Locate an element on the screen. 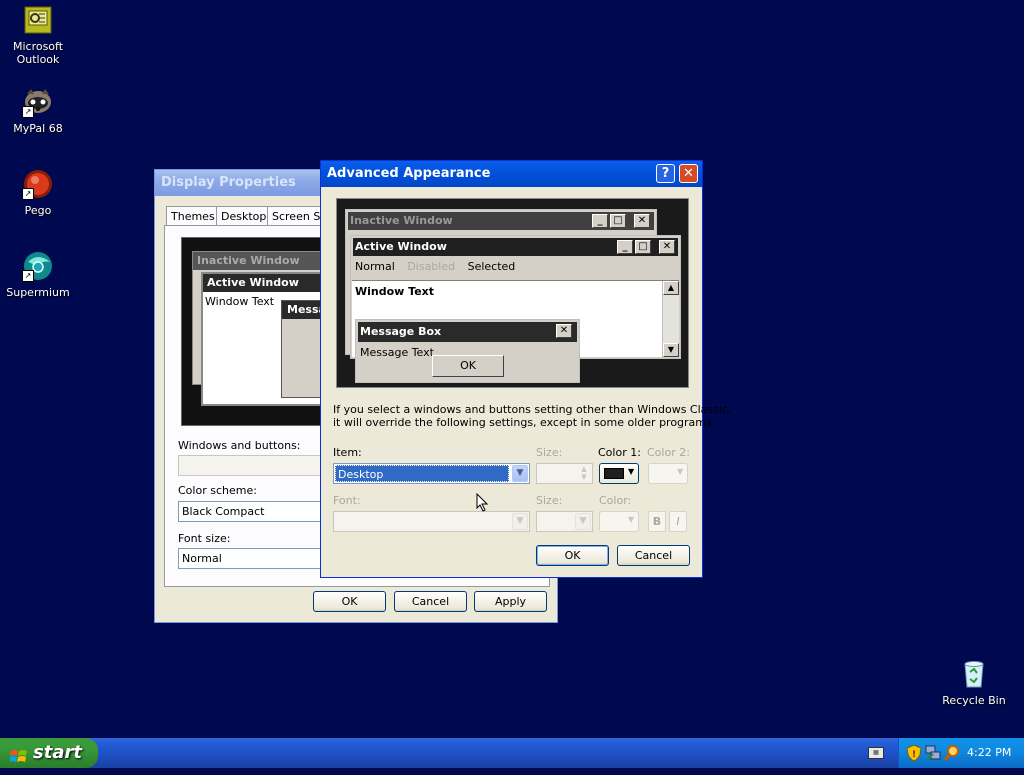 The width and height of the screenshot is (1024, 775). font-color-label: Color: is located at coordinates (615, 500).